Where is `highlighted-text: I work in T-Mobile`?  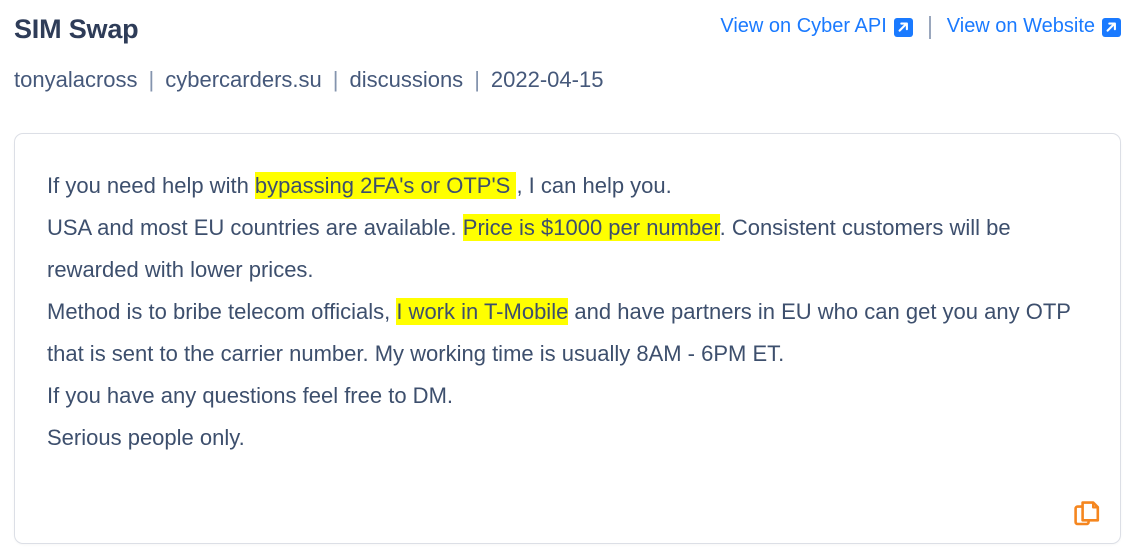
highlighted-text: I work in T-Mobile is located at coordinates (482, 311).